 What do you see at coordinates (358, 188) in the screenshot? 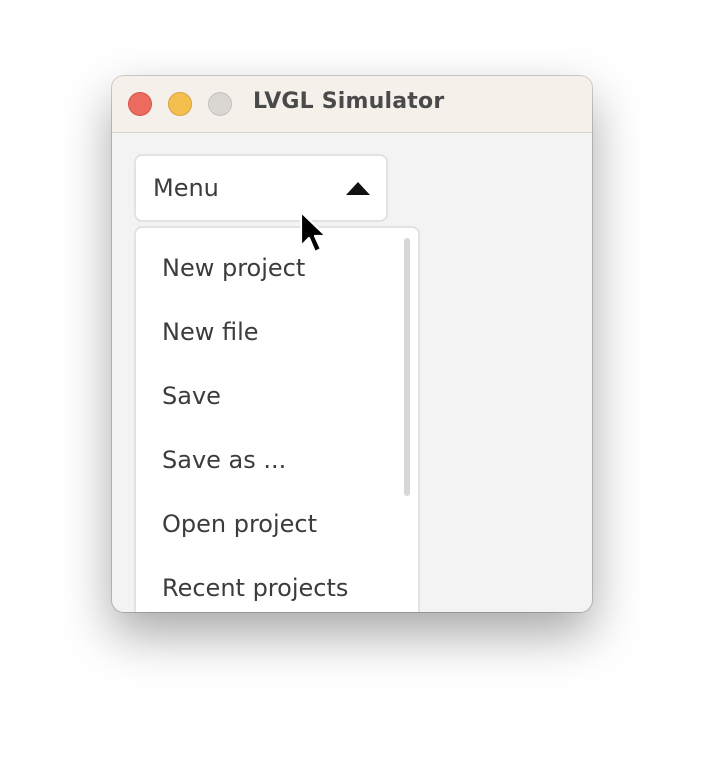
I see `caret-up-icon` at bounding box center [358, 188].